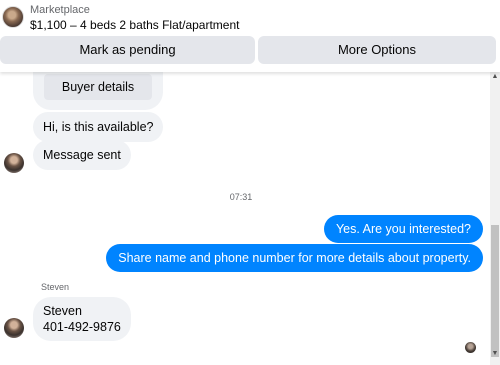  Describe the element at coordinates (82, 327) in the screenshot. I see `contact-phone-line: 401-492-9876` at that location.